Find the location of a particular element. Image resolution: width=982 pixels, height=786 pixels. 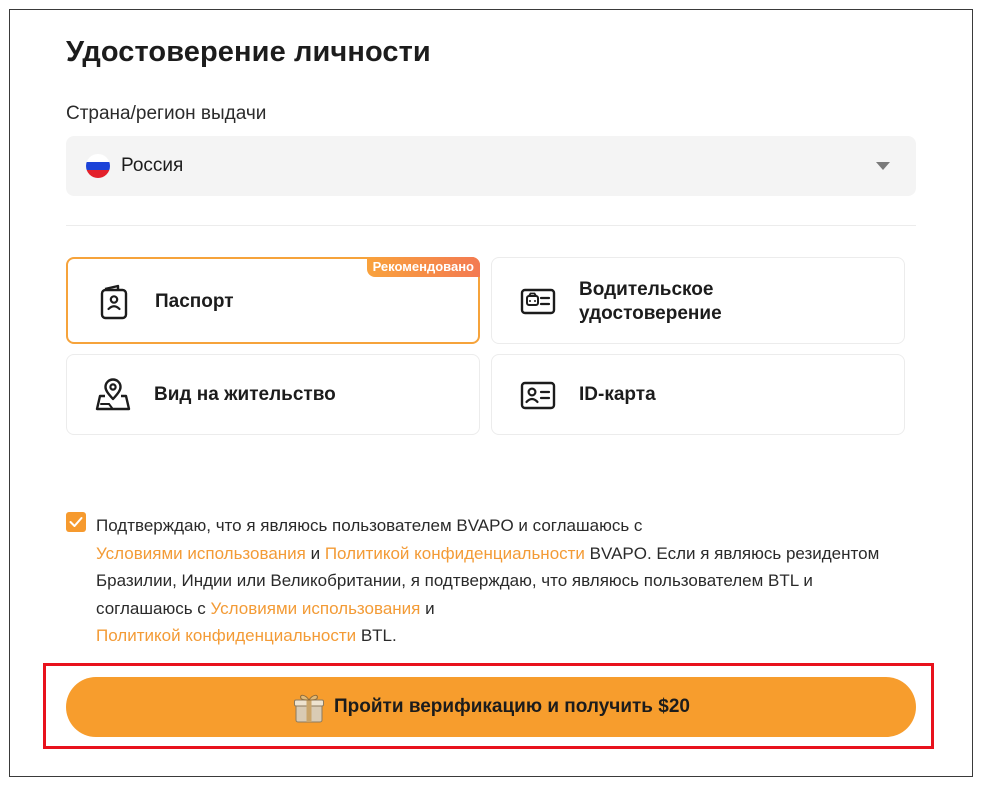

document-option-residence-permit: Вид на жительство is located at coordinates (273, 394).